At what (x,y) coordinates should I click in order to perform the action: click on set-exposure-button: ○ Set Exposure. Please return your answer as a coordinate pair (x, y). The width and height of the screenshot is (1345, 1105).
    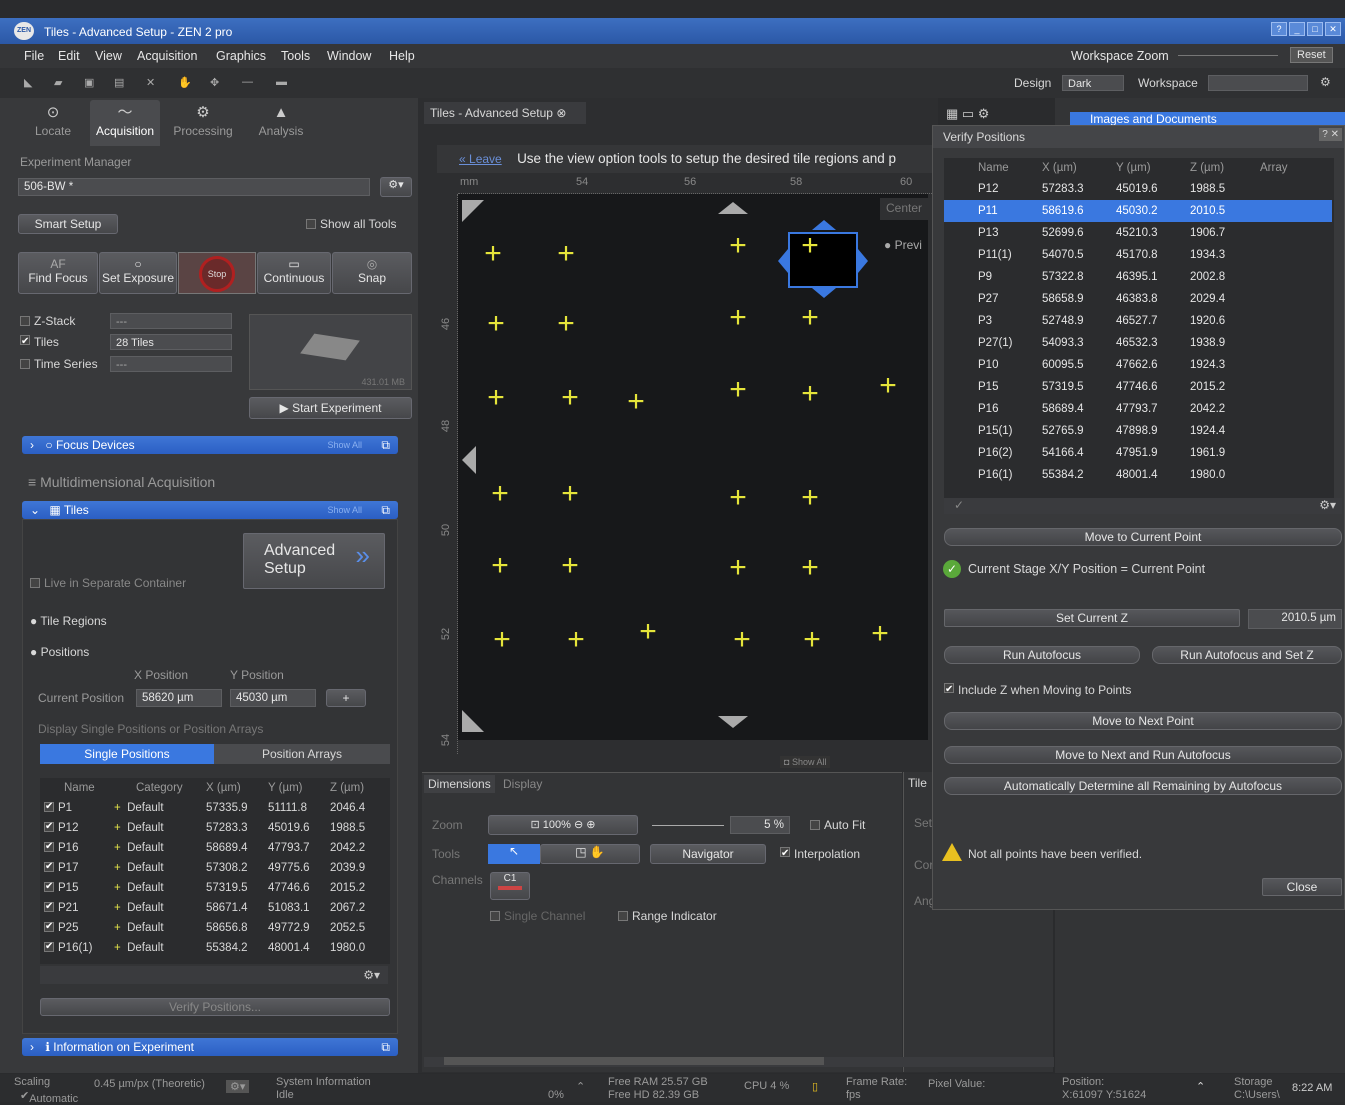
    Looking at the image, I should click on (138, 273).